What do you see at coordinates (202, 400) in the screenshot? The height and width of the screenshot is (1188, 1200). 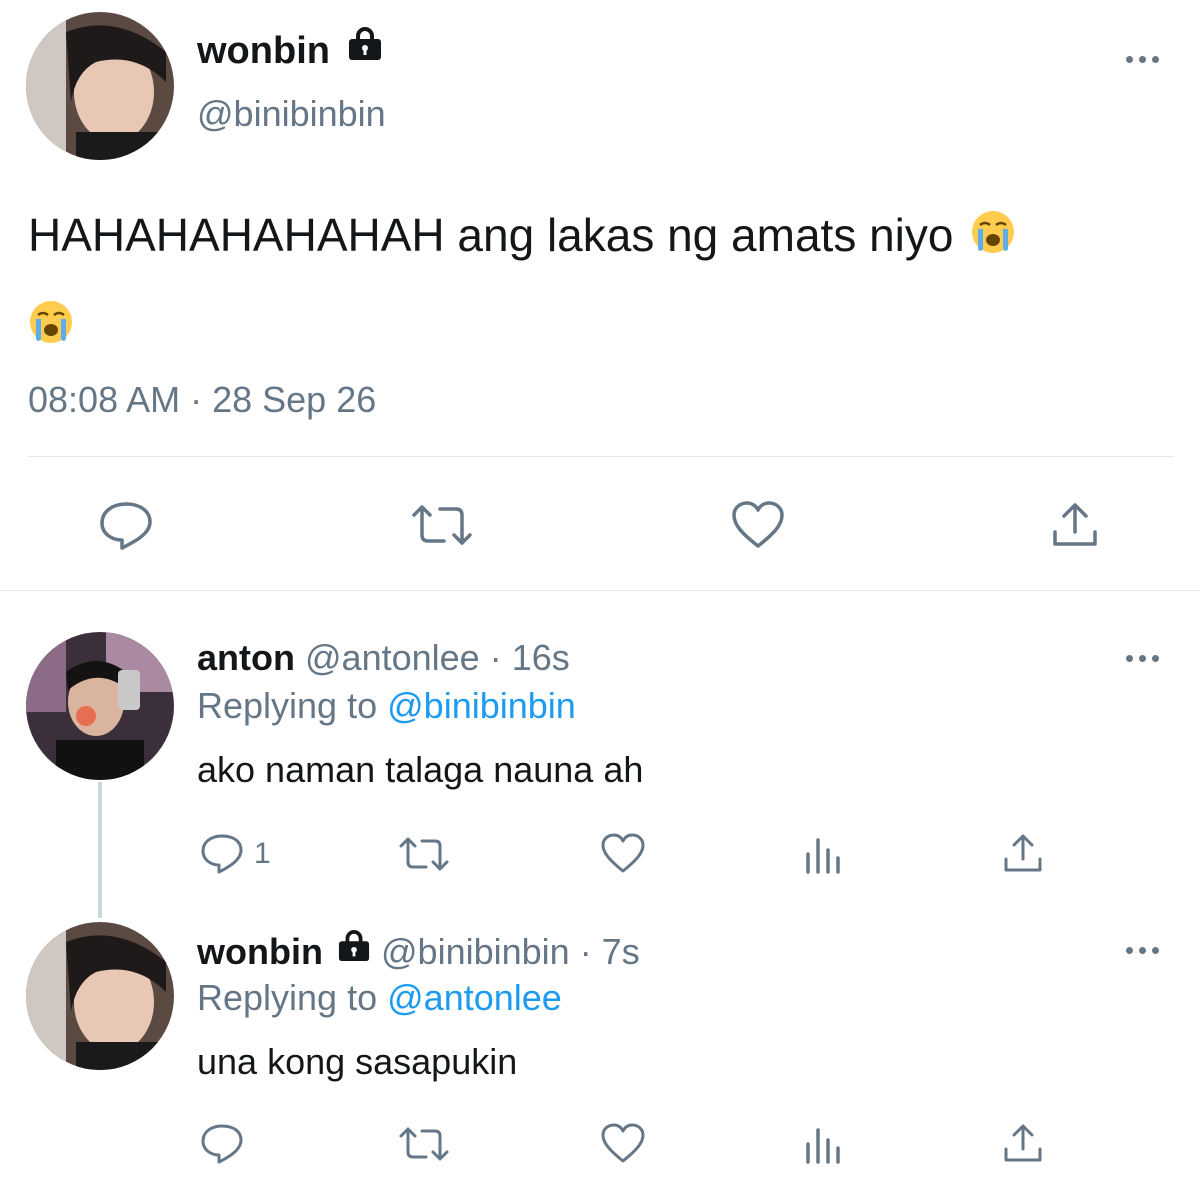 I see `main-timestamp: 08:08 AM · 28 Sep 26` at bounding box center [202, 400].